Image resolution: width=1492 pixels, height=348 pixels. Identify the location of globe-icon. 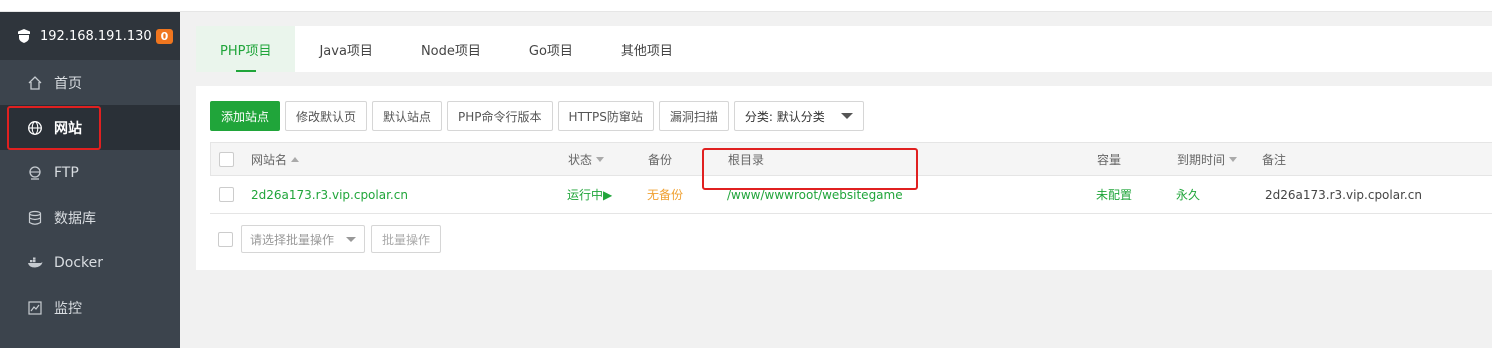
(35, 128).